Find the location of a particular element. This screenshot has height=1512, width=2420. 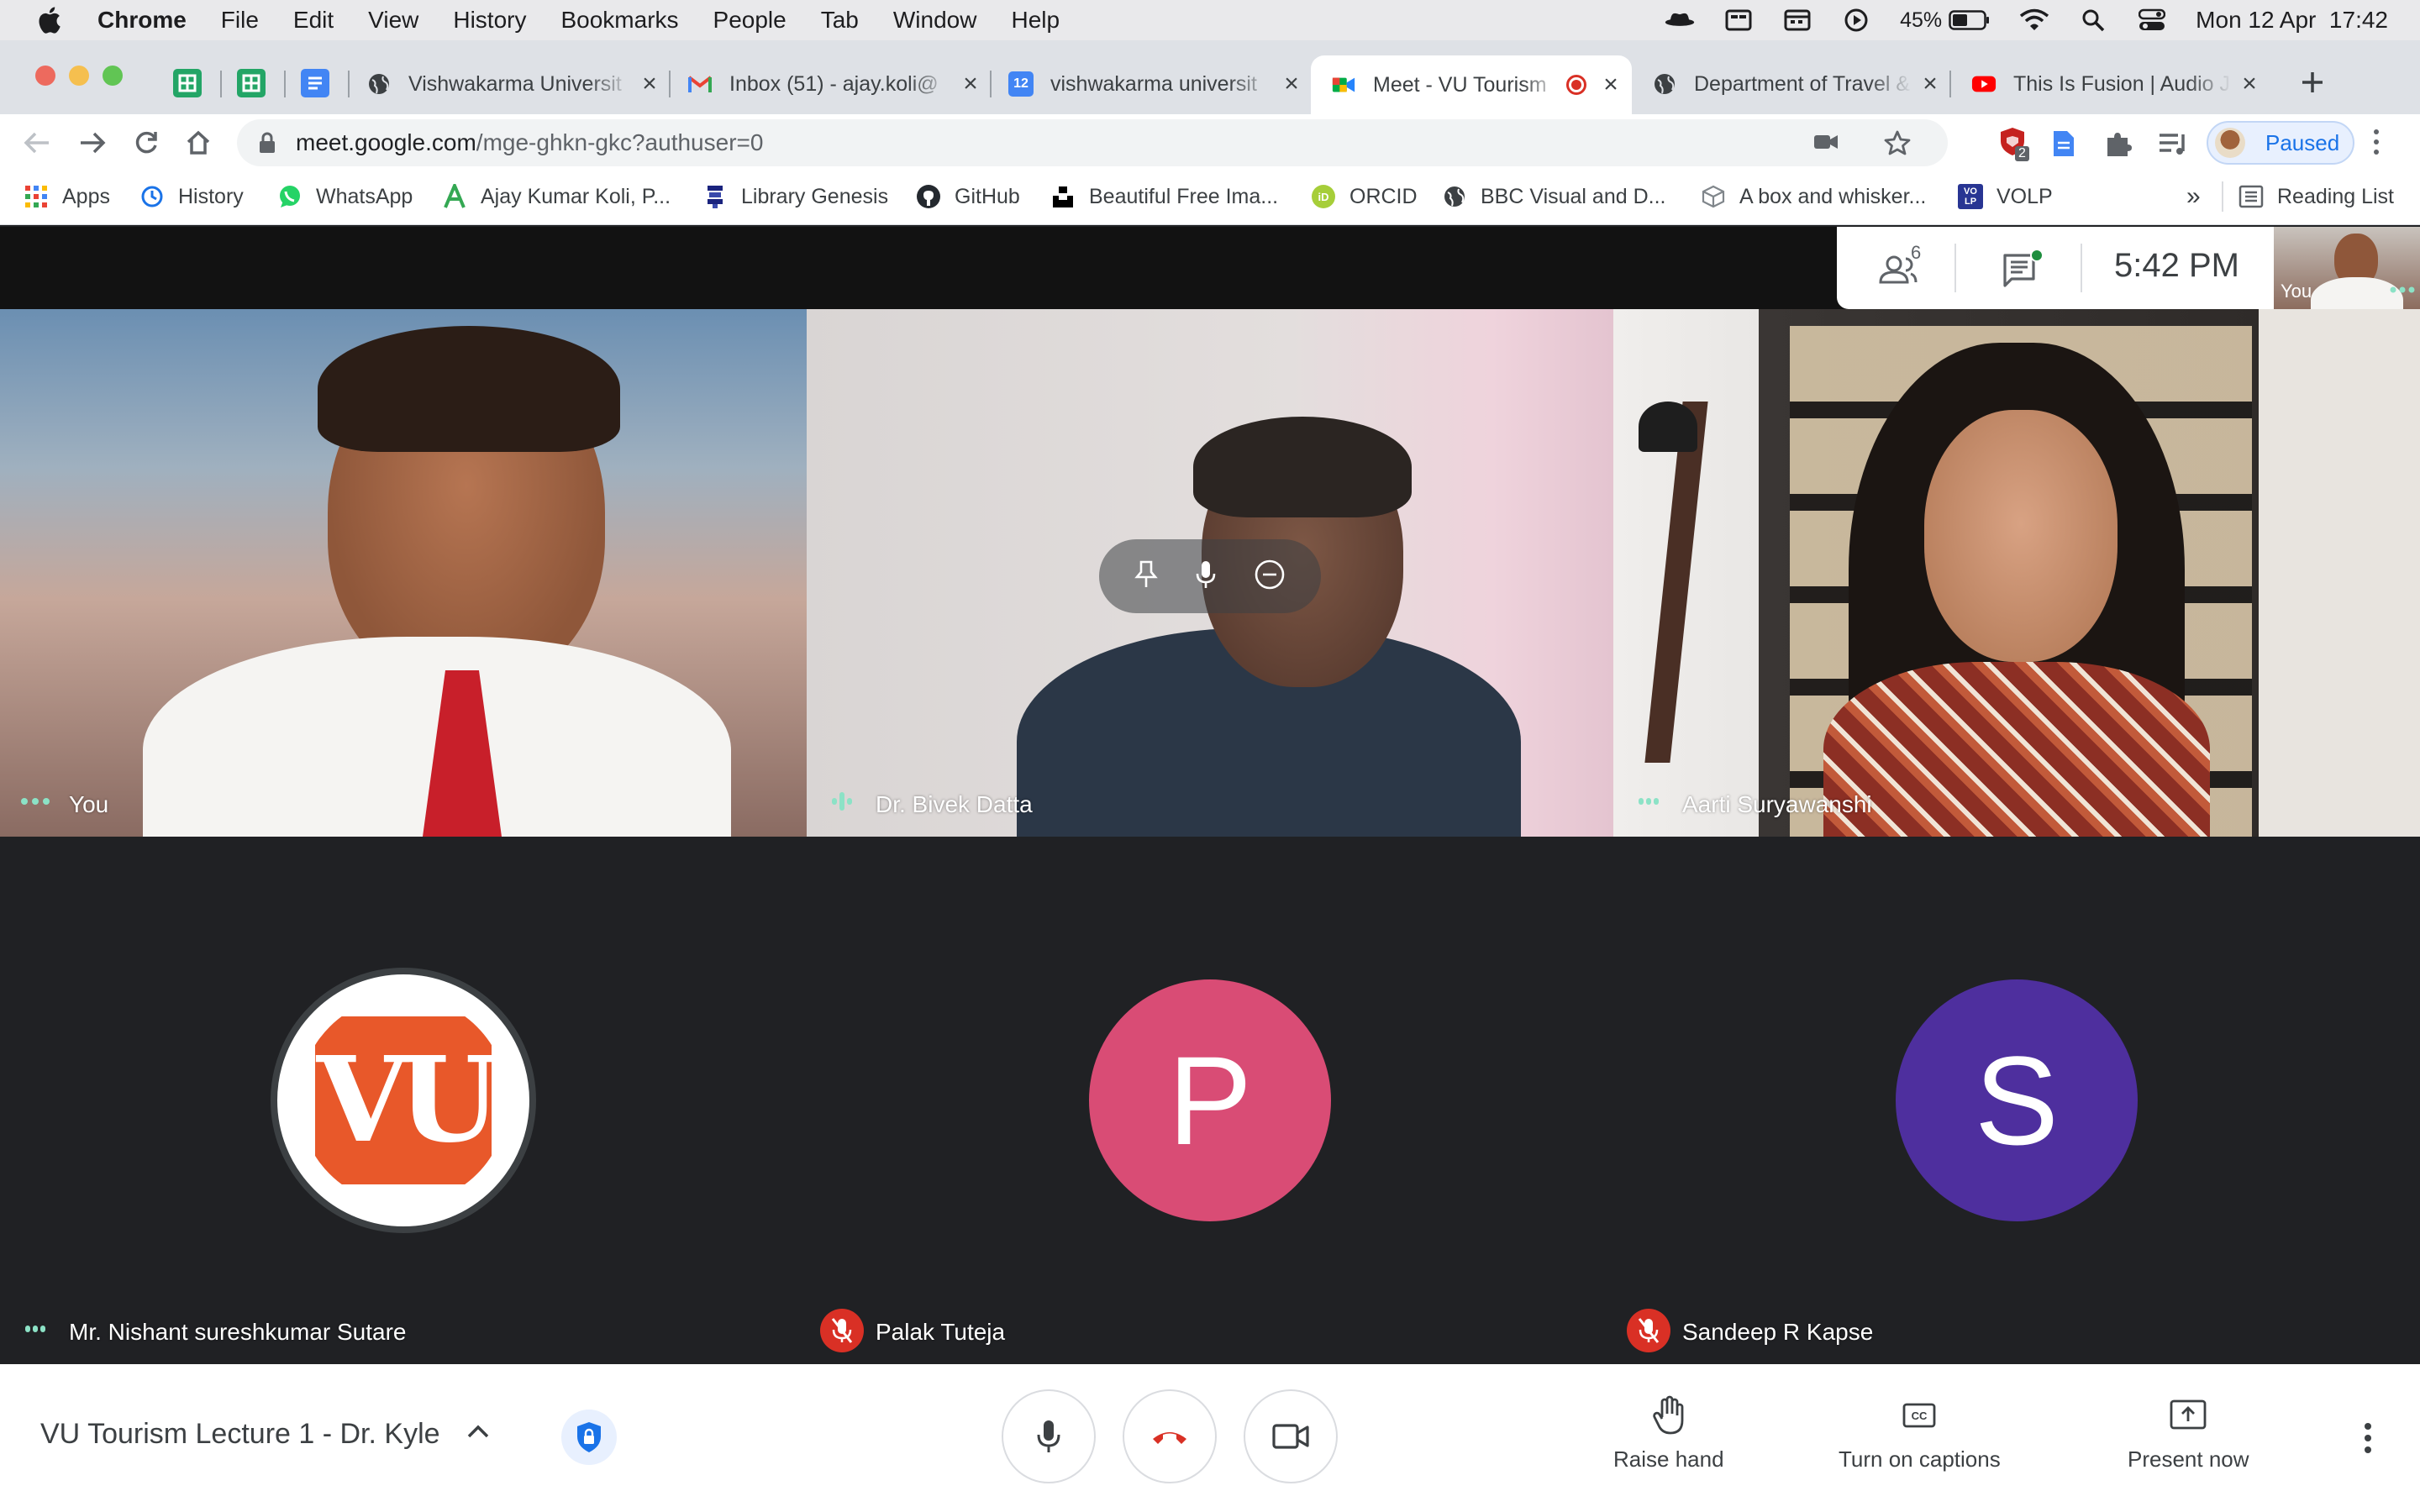

wifi-icon is located at coordinates (2034, 20).